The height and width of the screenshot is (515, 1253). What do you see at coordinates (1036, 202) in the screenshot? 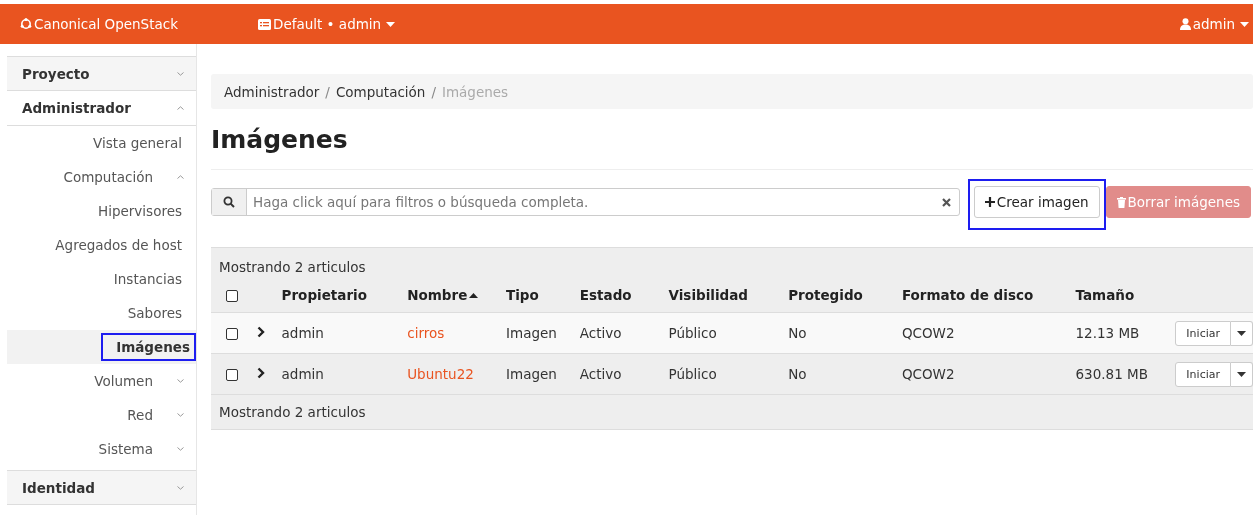
I see `create-button: Crear imagen` at bounding box center [1036, 202].